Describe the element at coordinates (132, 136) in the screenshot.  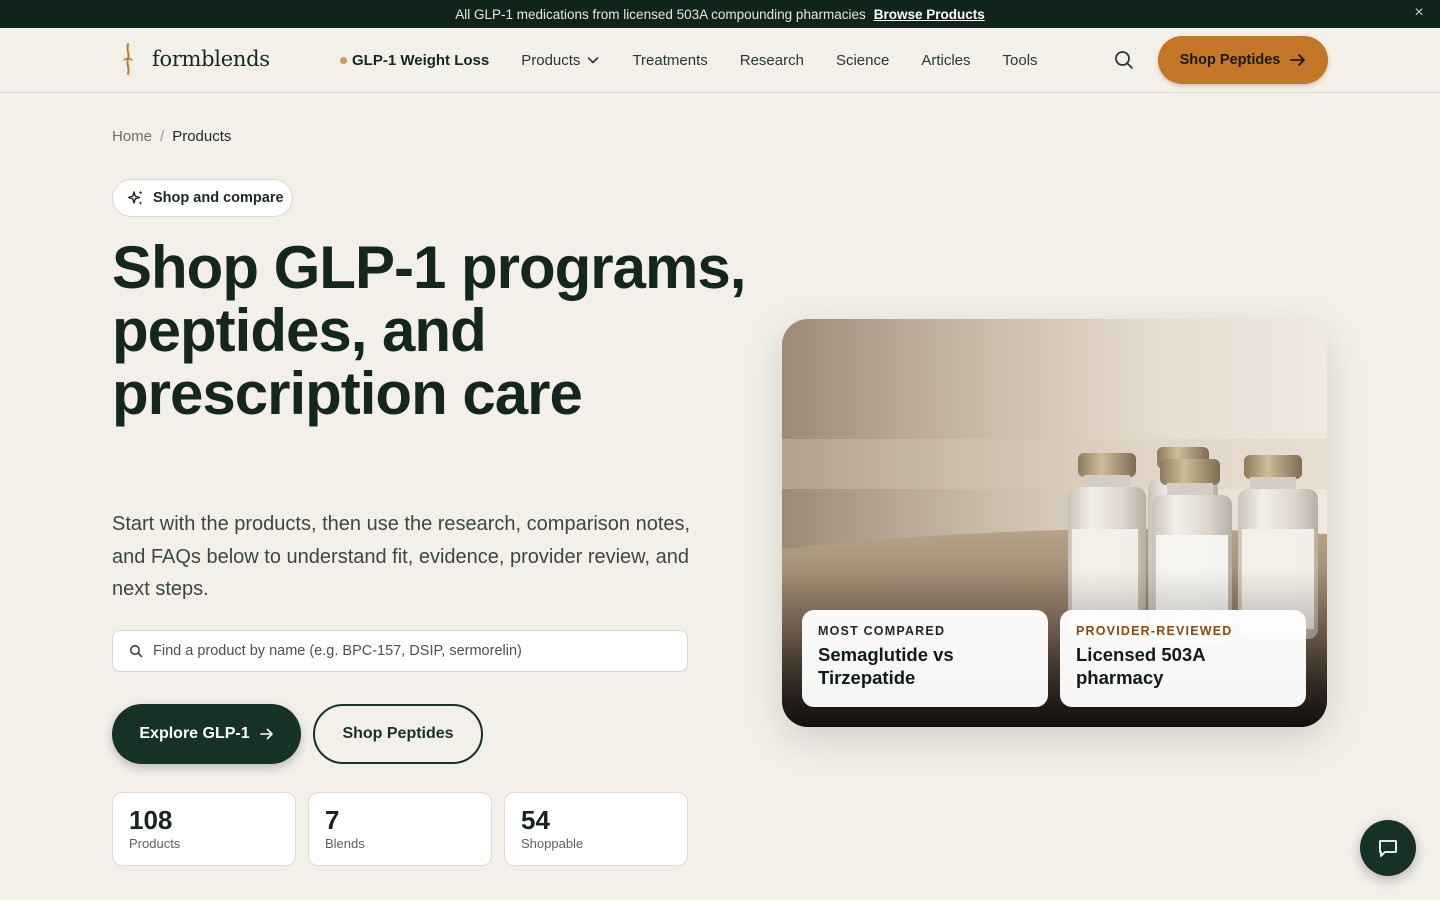
I see `breadcrumb-home: Home` at that location.